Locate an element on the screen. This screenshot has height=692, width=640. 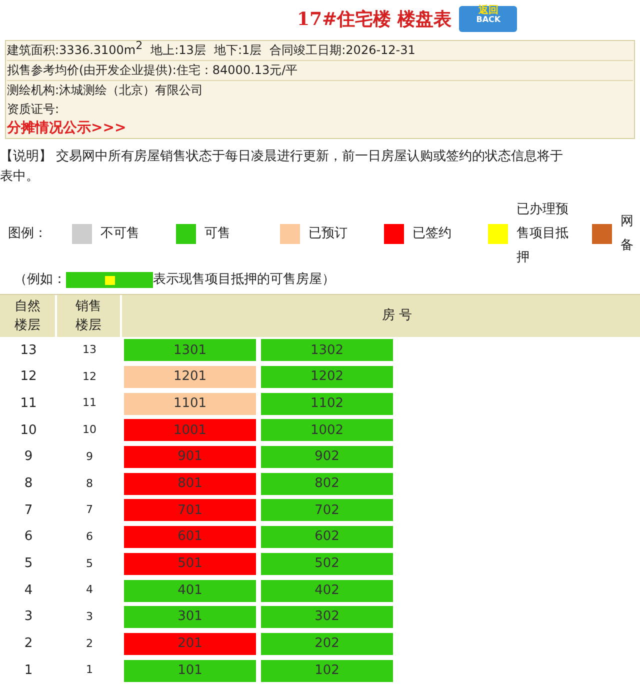
floor-cell-text: 7 is located at coordinates (28, 511).